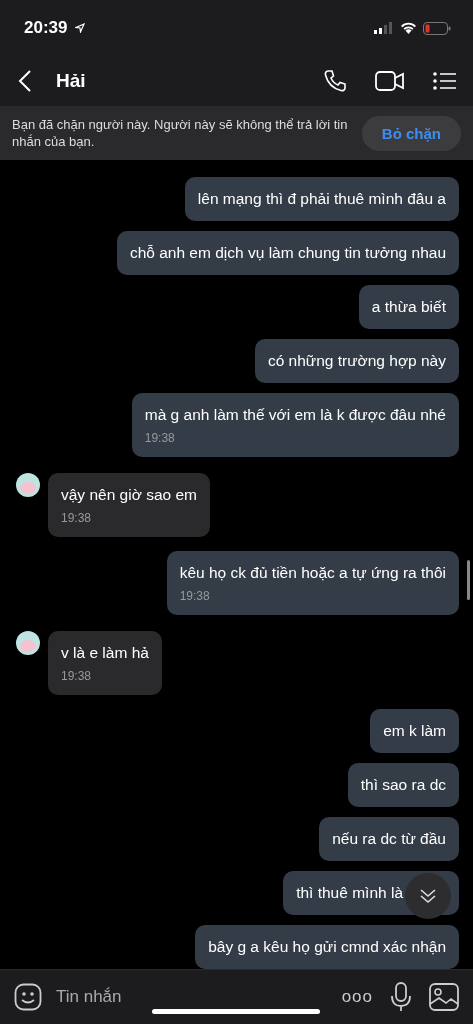  What do you see at coordinates (295, 415) in the screenshot?
I see `message-text: mà g anh làm thế với em là k được đâu nhé` at bounding box center [295, 415].